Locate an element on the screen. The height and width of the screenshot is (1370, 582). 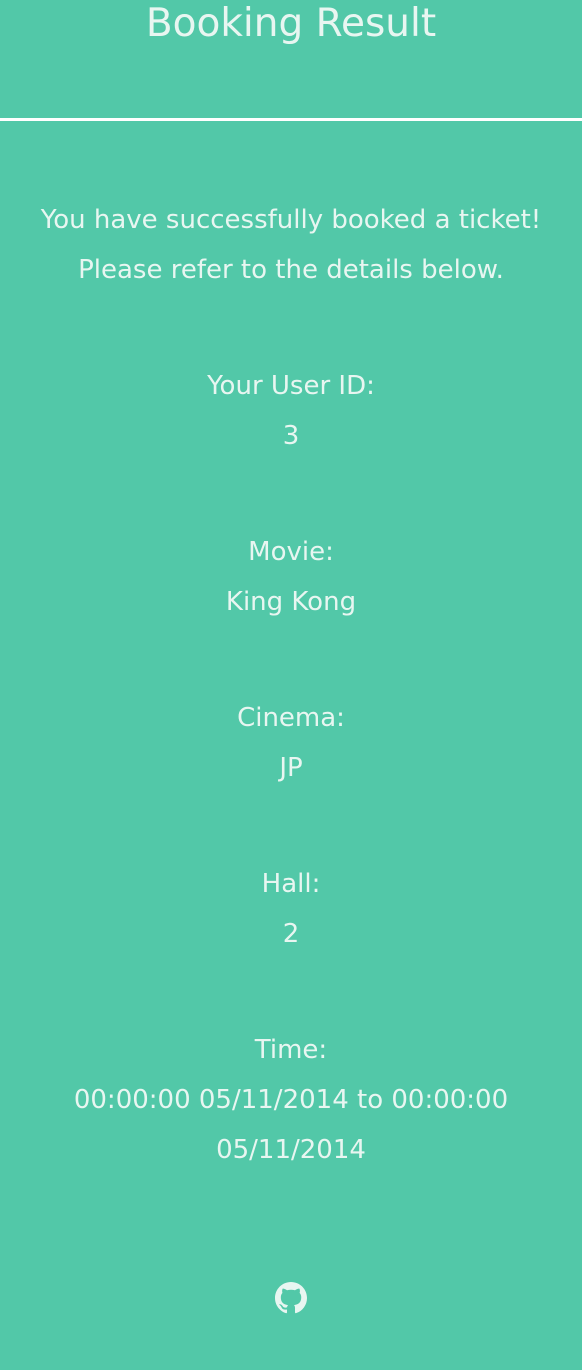
hall-label: Hall: is located at coordinates (291, 884).